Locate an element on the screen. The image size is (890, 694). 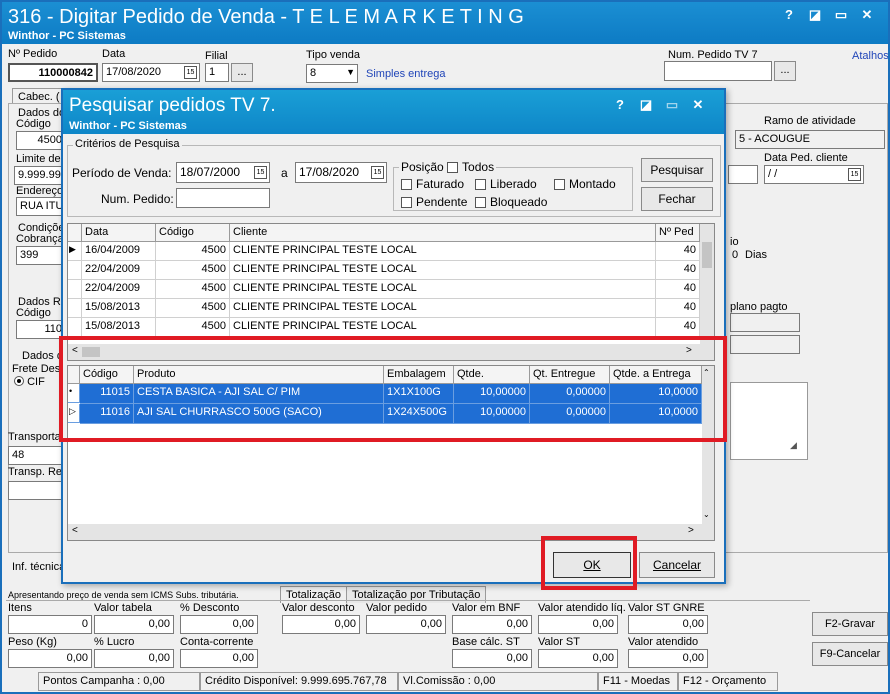
dialog-close-button: ✕ is located at coordinates (698, 105).